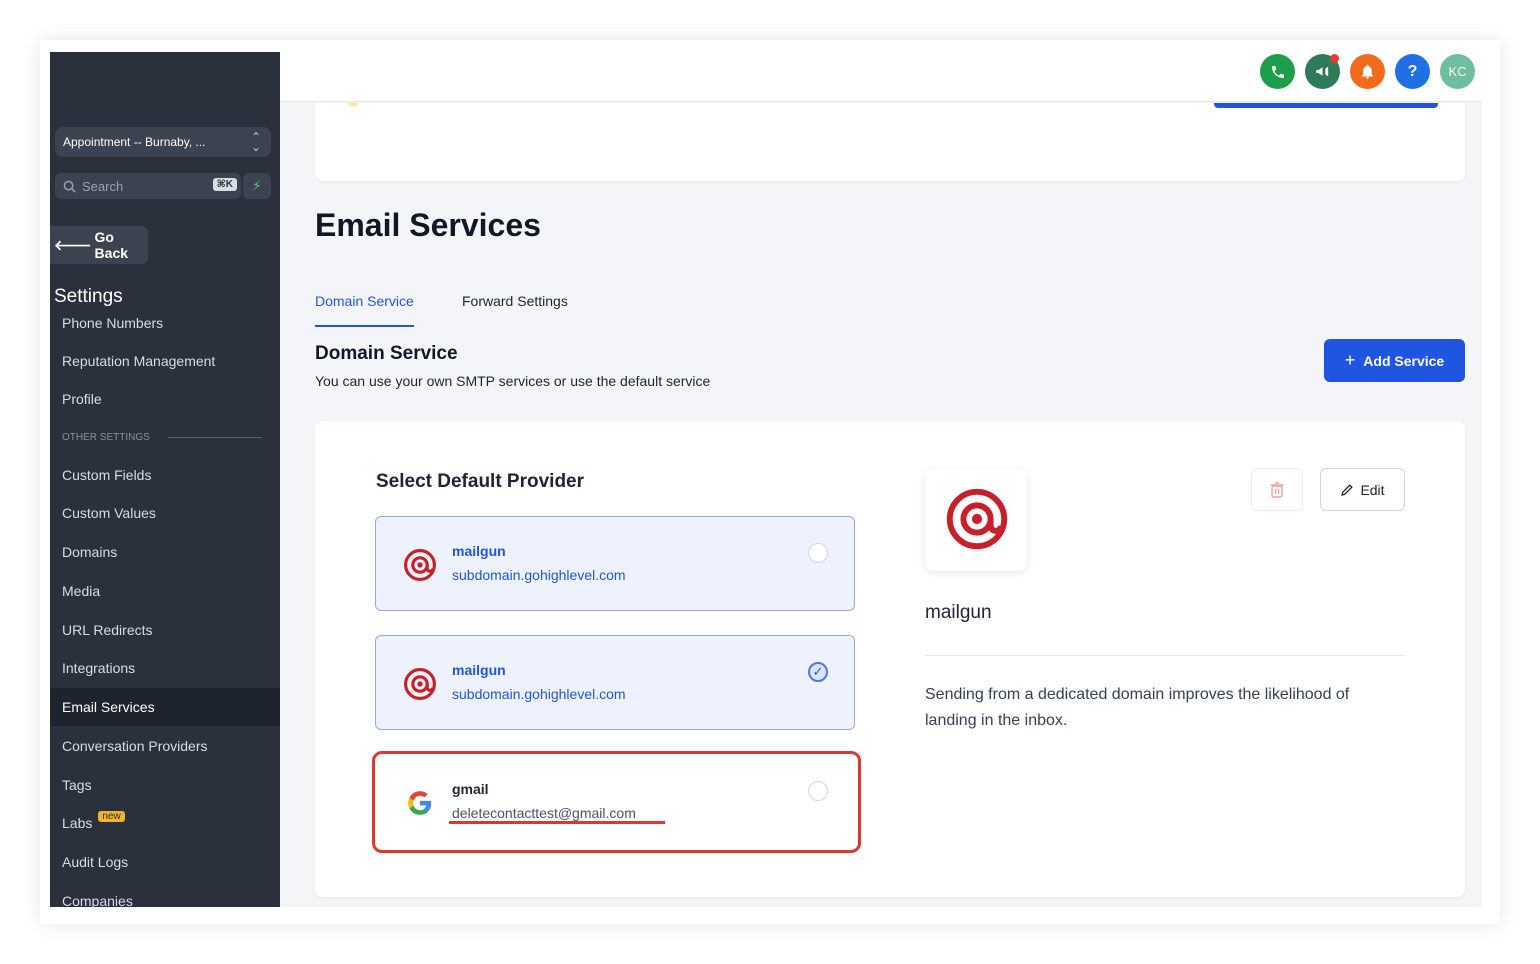 This screenshot has height=964, width=1540. I want to click on sidebar-item-domains: Domains, so click(165, 552).